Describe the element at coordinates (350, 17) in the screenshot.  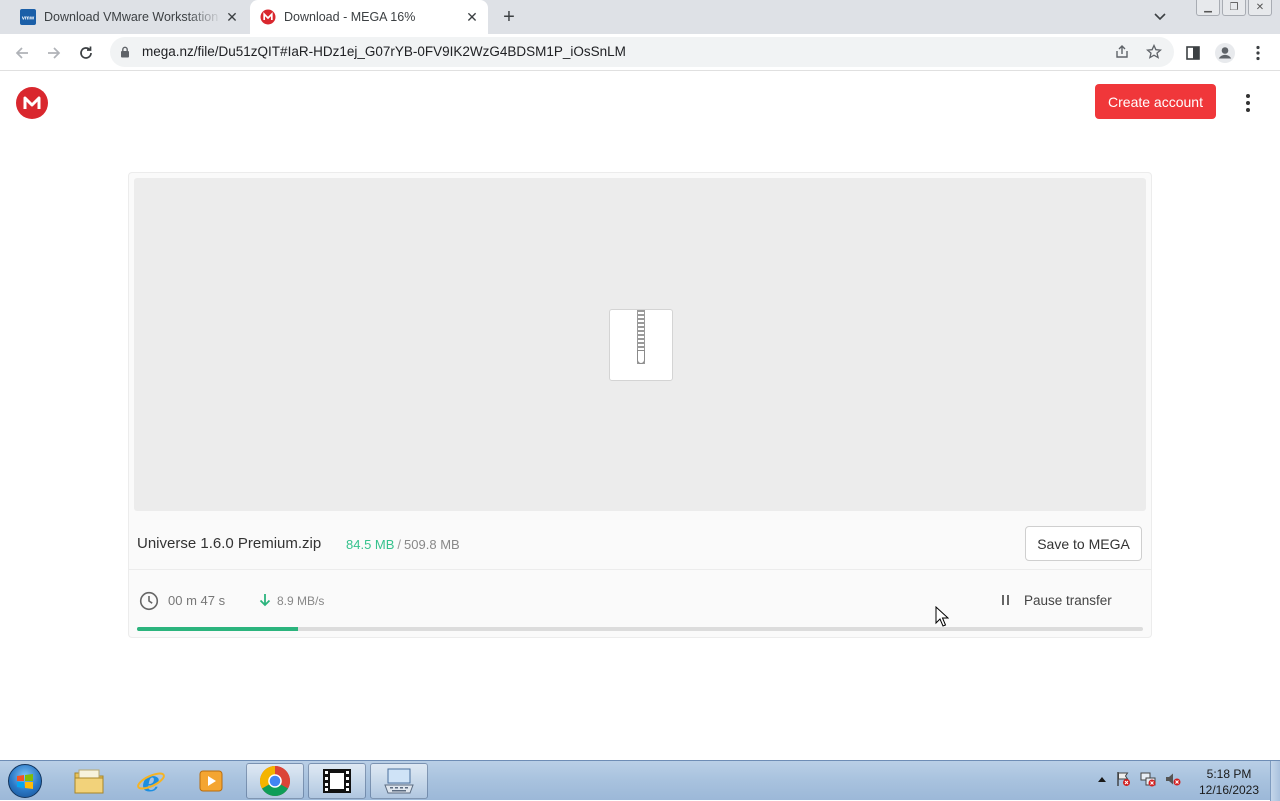
I see `tab-title: Download - MEGA 16%` at that location.